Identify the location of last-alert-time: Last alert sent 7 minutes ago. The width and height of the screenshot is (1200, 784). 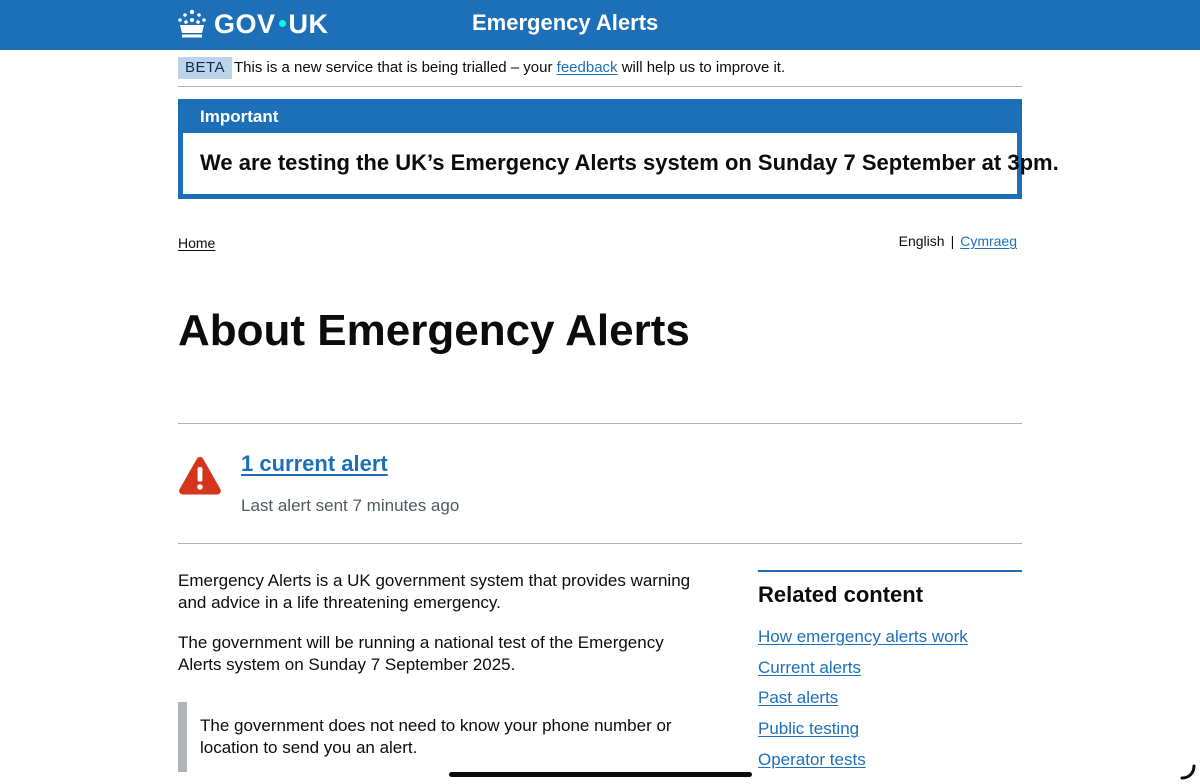
(350, 505).